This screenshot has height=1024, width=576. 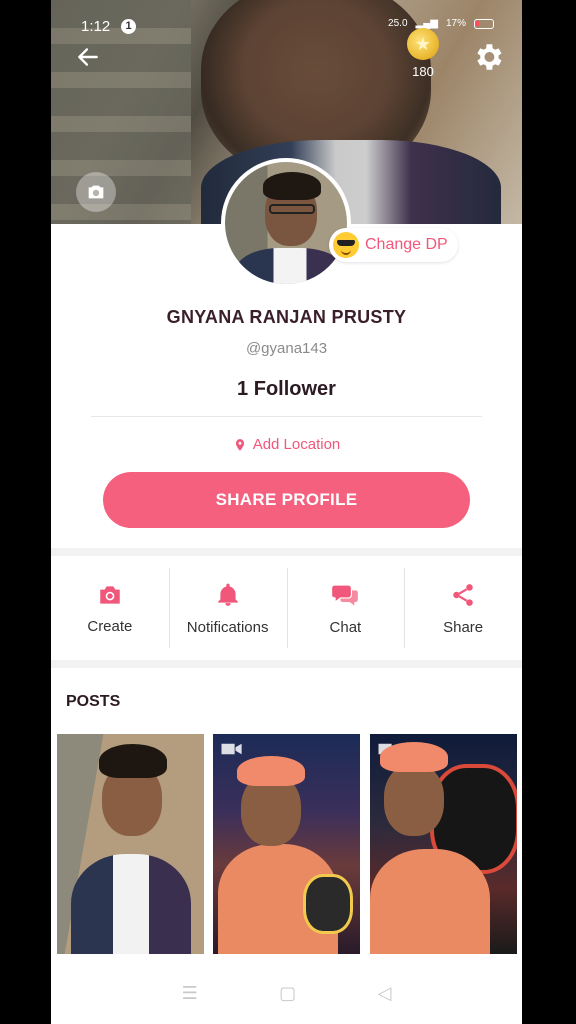 What do you see at coordinates (227, 627) in the screenshot?
I see `notifications-label: Notifications` at bounding box center [227, 627].